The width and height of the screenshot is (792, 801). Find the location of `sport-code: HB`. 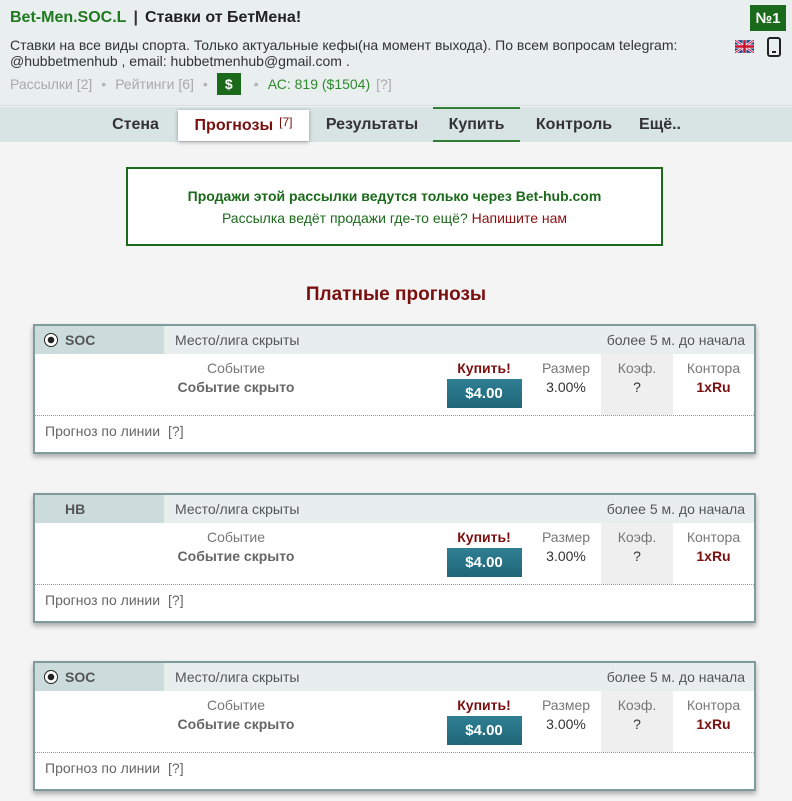

sport-code: HB is located at coordinates (75, 509).